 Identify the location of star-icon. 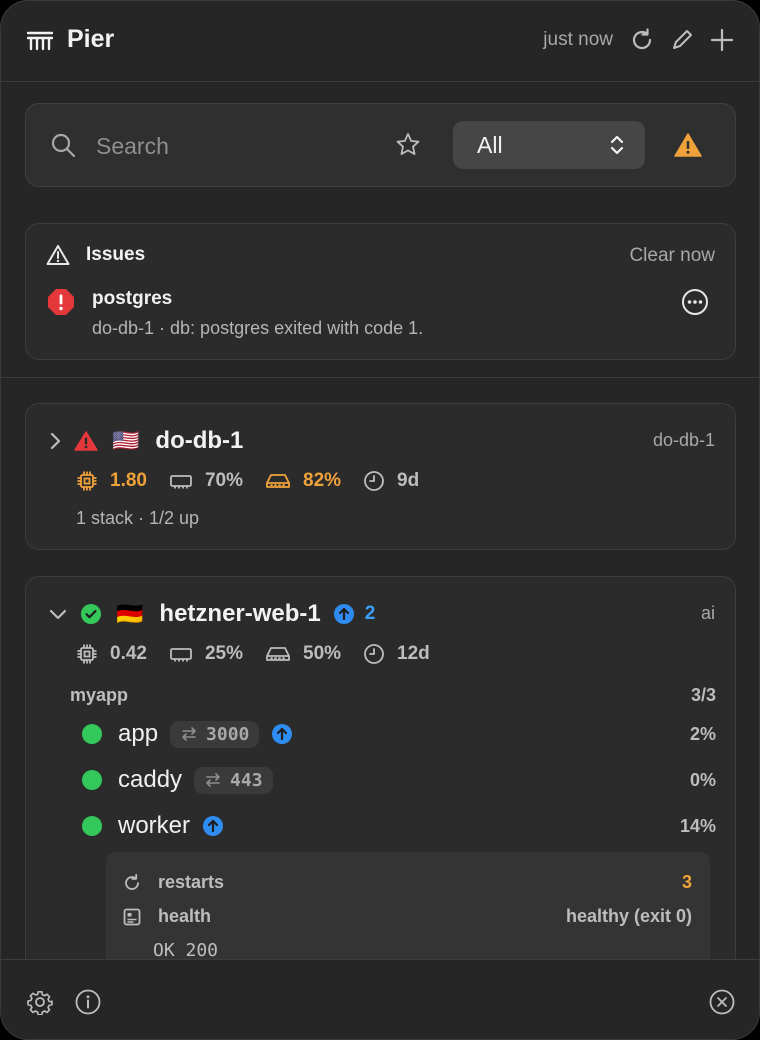
(408, 145).